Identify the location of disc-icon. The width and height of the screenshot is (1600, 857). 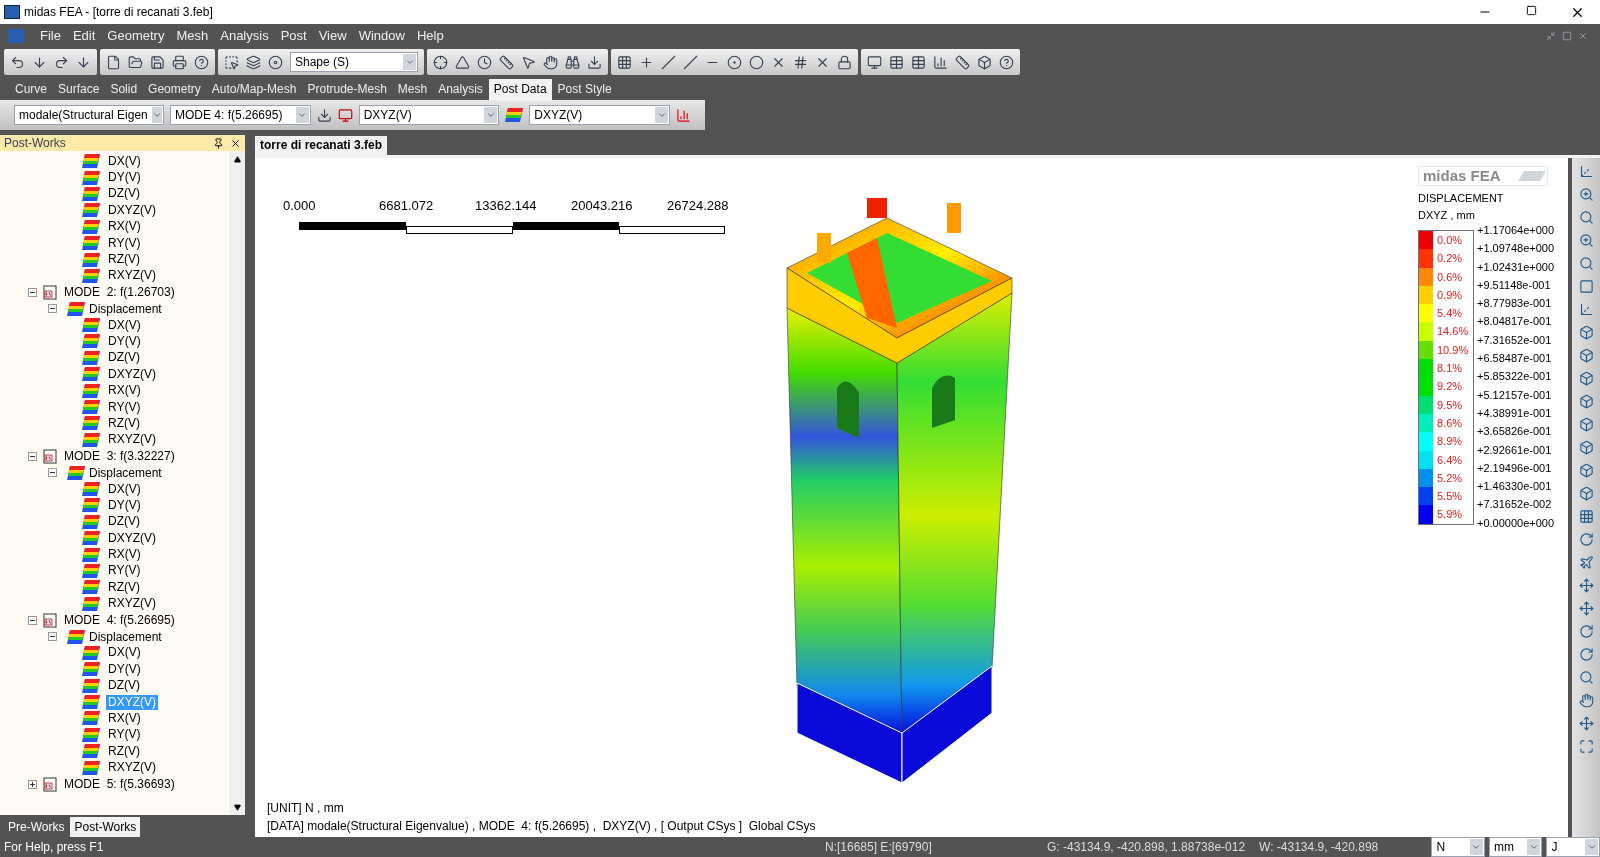
(275, 62).